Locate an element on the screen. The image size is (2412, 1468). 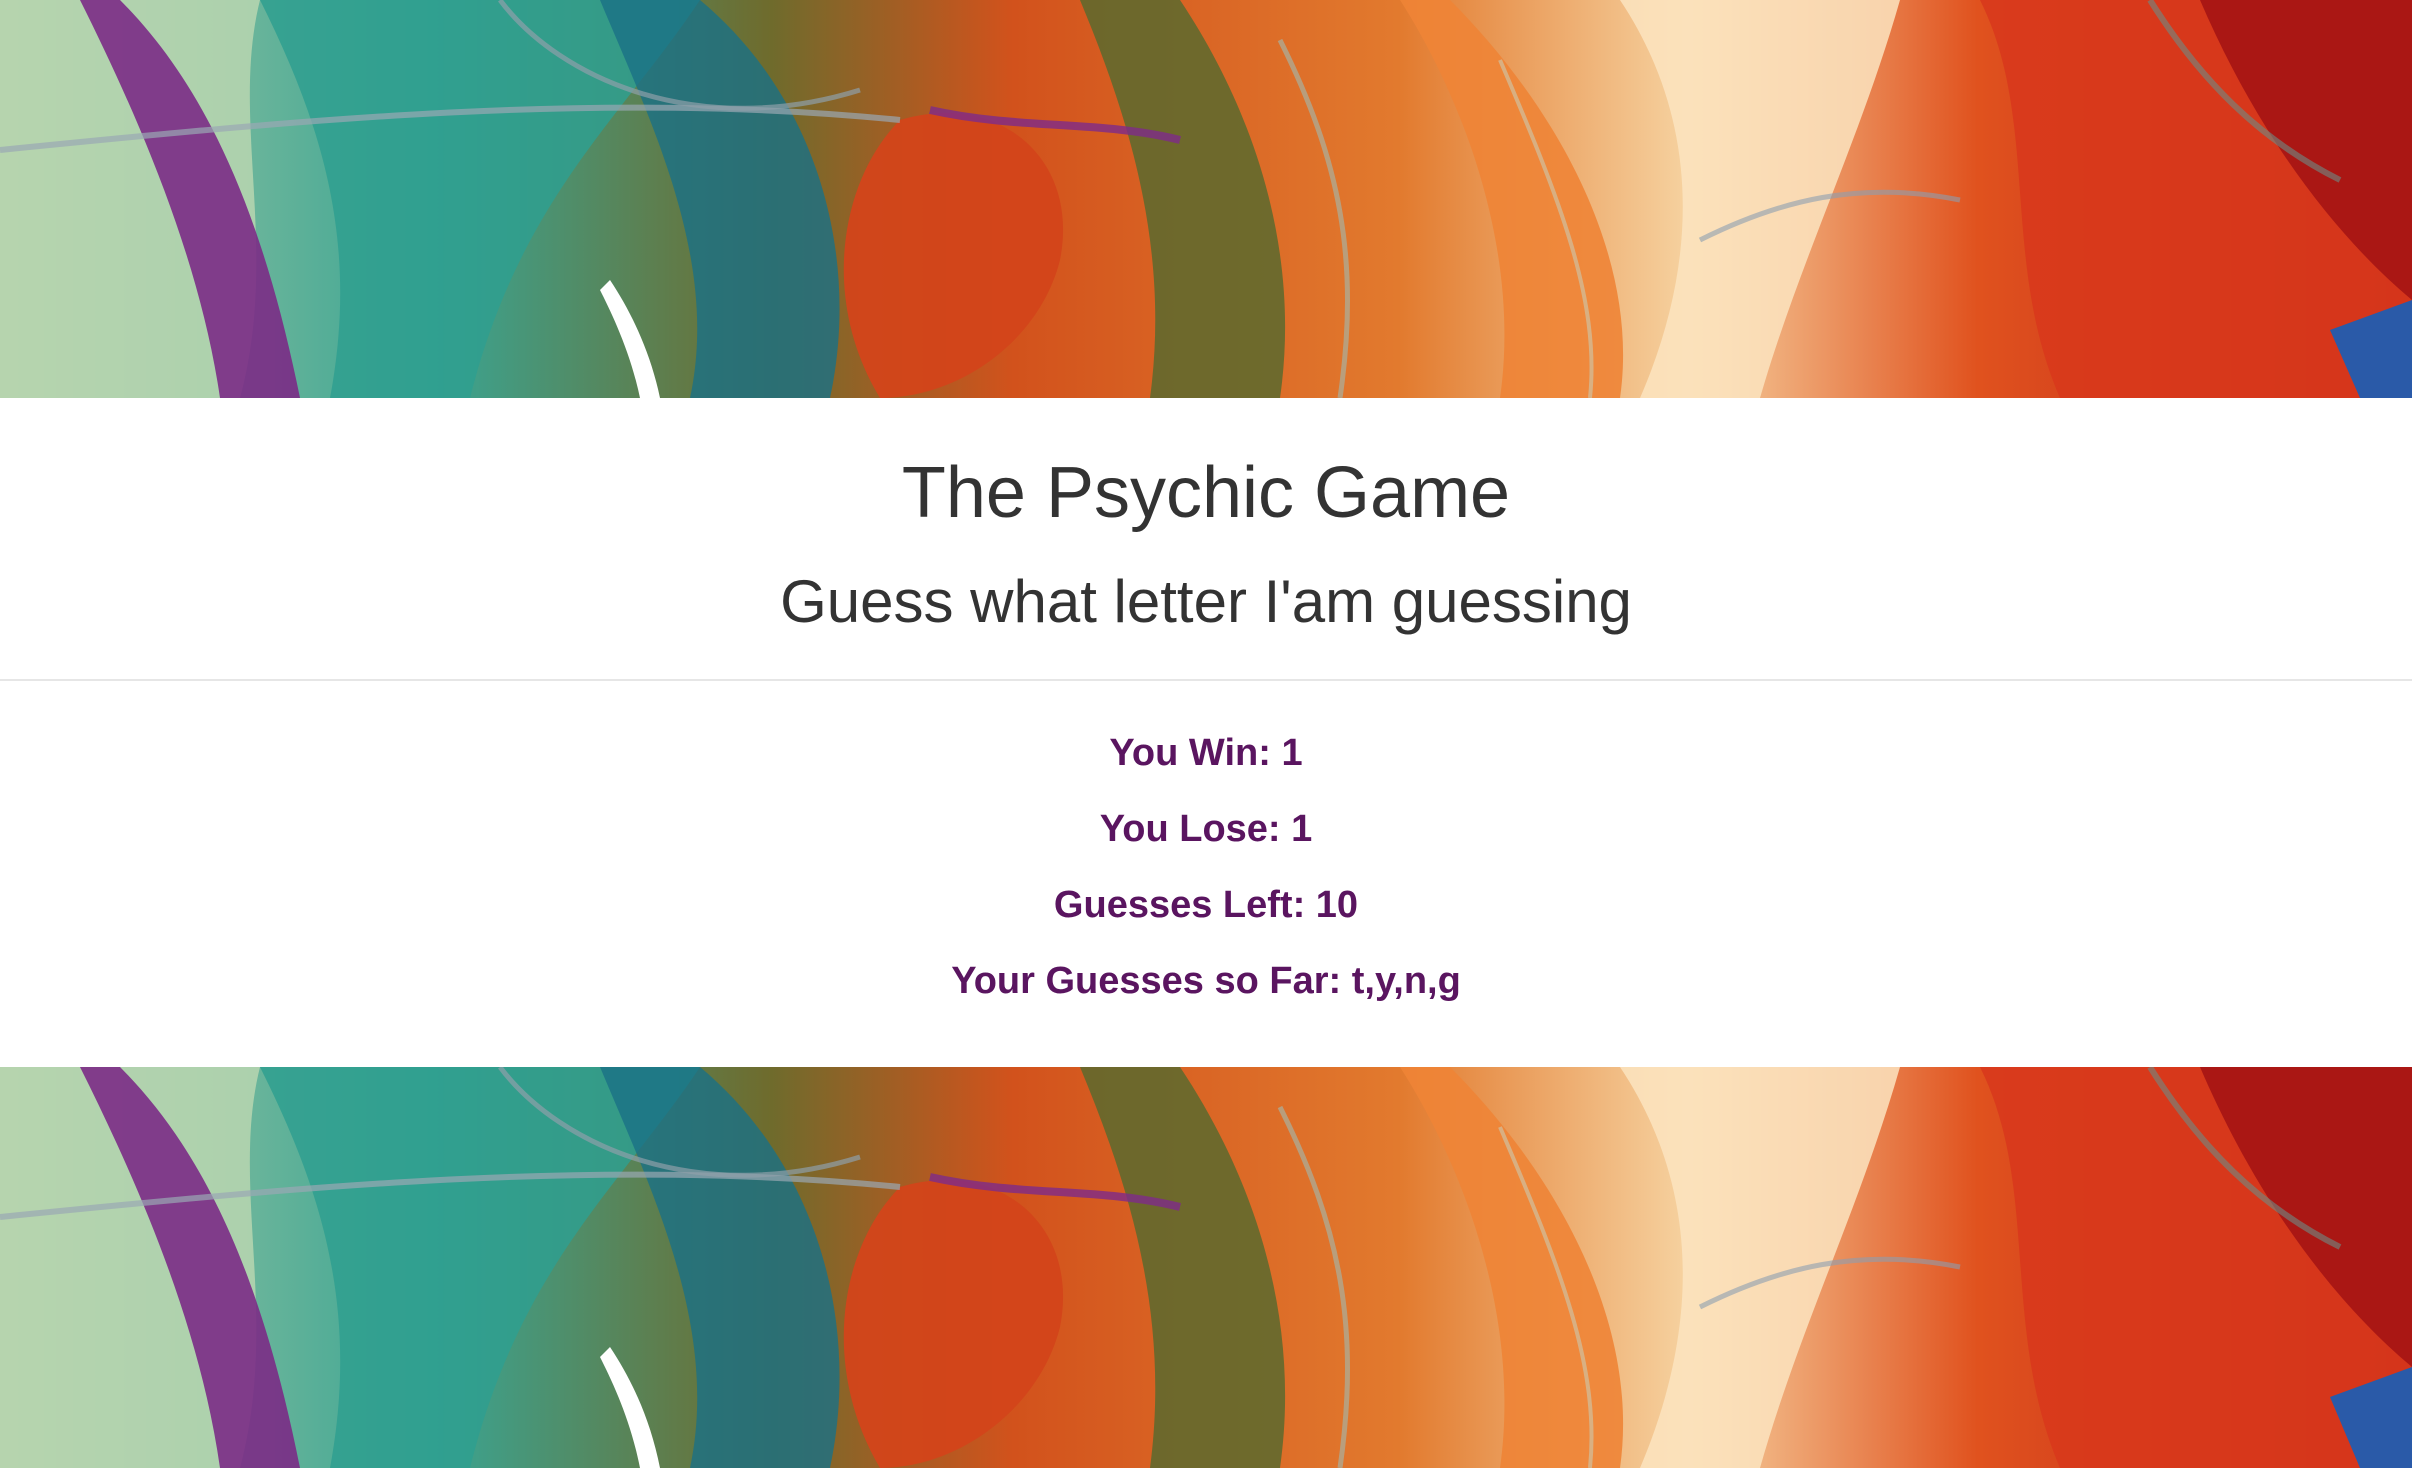
wins-value: 1 is located at coordinates (1292, 753).